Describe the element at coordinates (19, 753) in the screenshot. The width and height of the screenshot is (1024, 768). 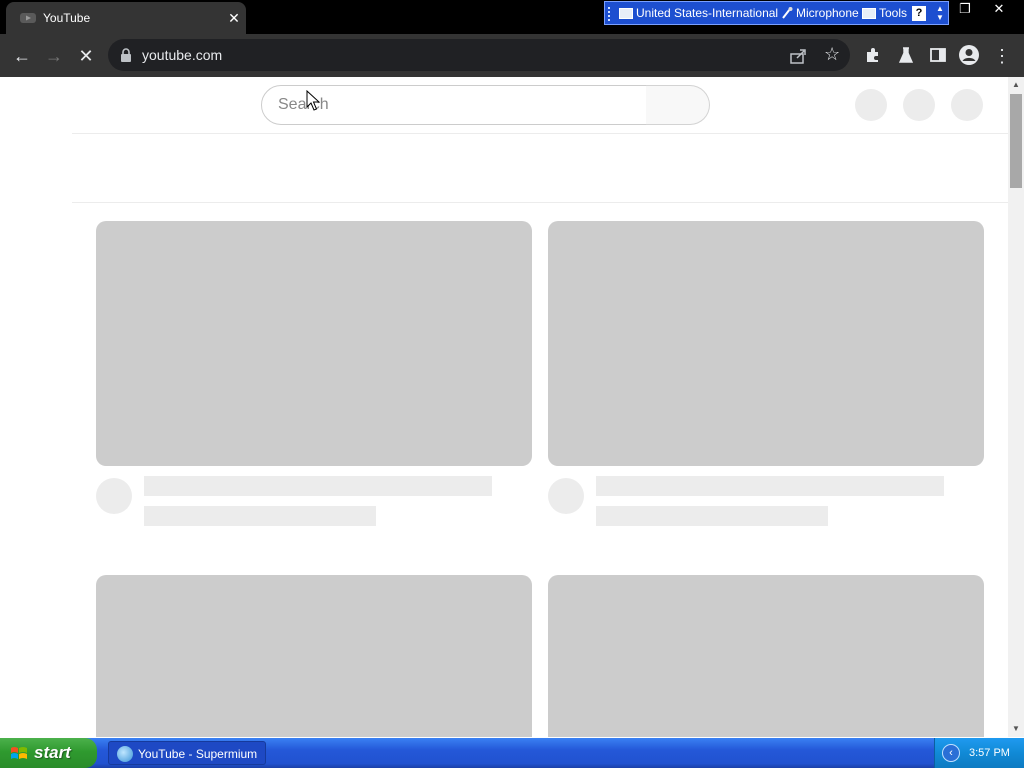
I see `windows-flag-icon` at that location.